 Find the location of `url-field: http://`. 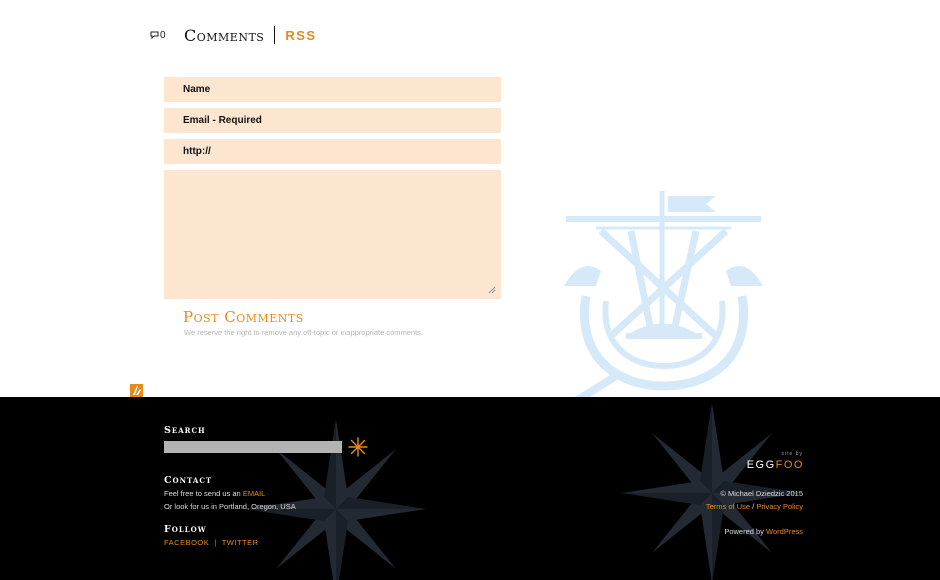

url-field: http:// is located at coordinates (332, 151).